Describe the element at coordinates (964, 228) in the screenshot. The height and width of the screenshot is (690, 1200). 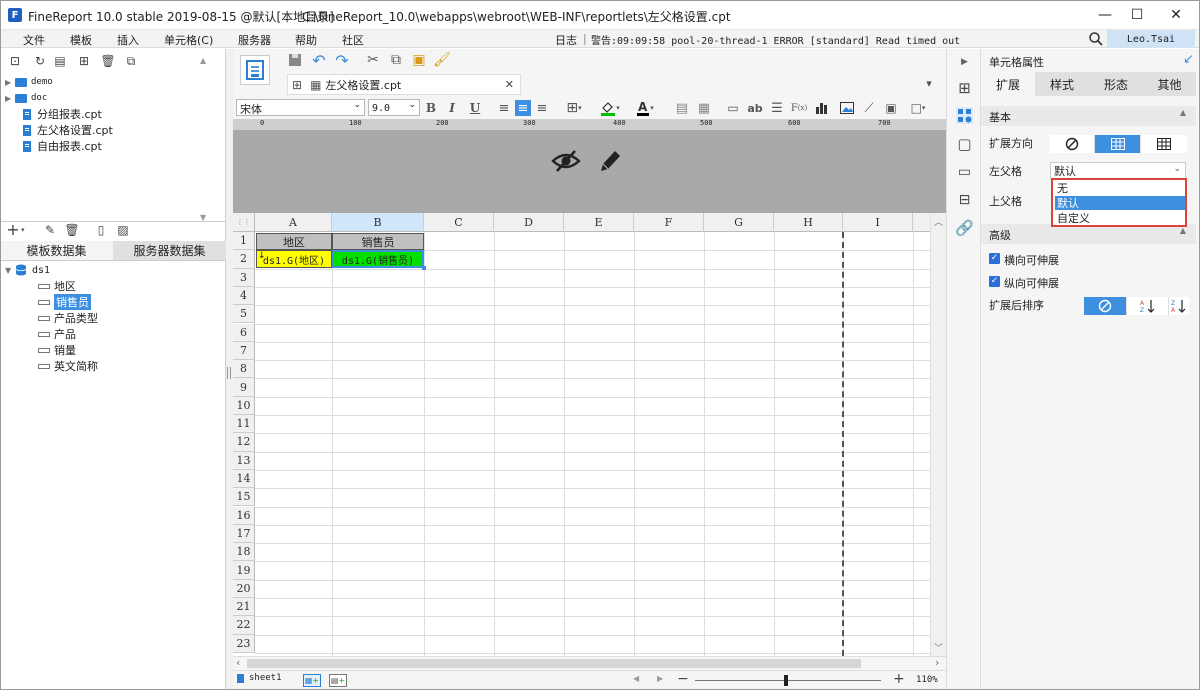
I see `hyperlink-icon: 🔗` at that location.